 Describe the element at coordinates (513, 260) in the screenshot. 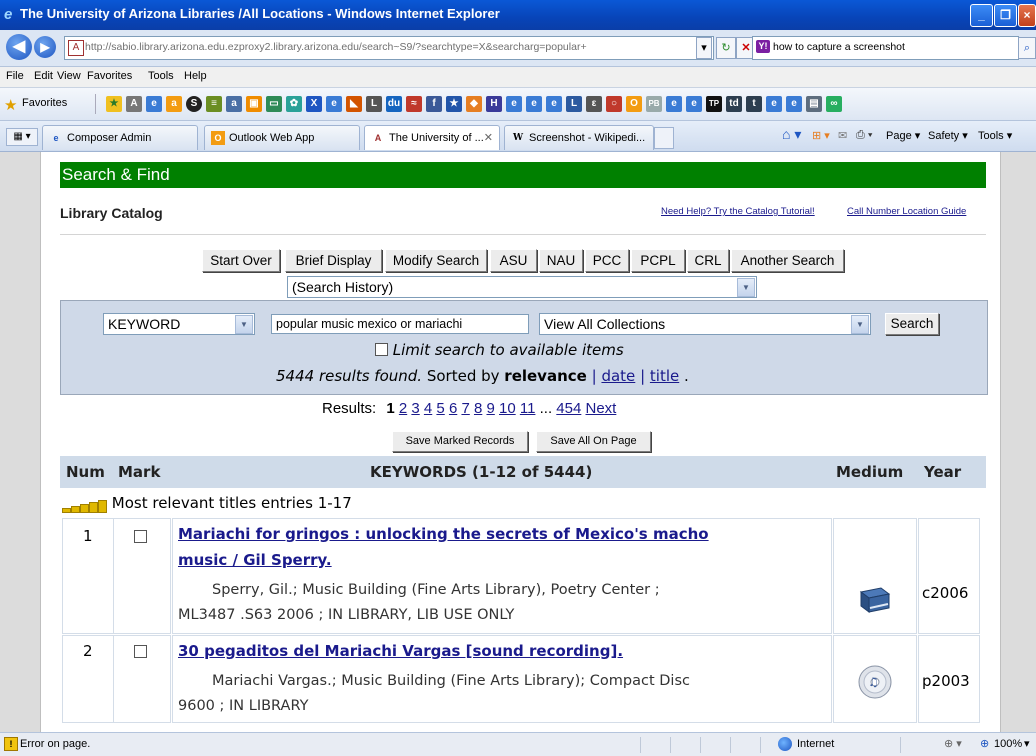

I see `asu-button: ASU` at that location.